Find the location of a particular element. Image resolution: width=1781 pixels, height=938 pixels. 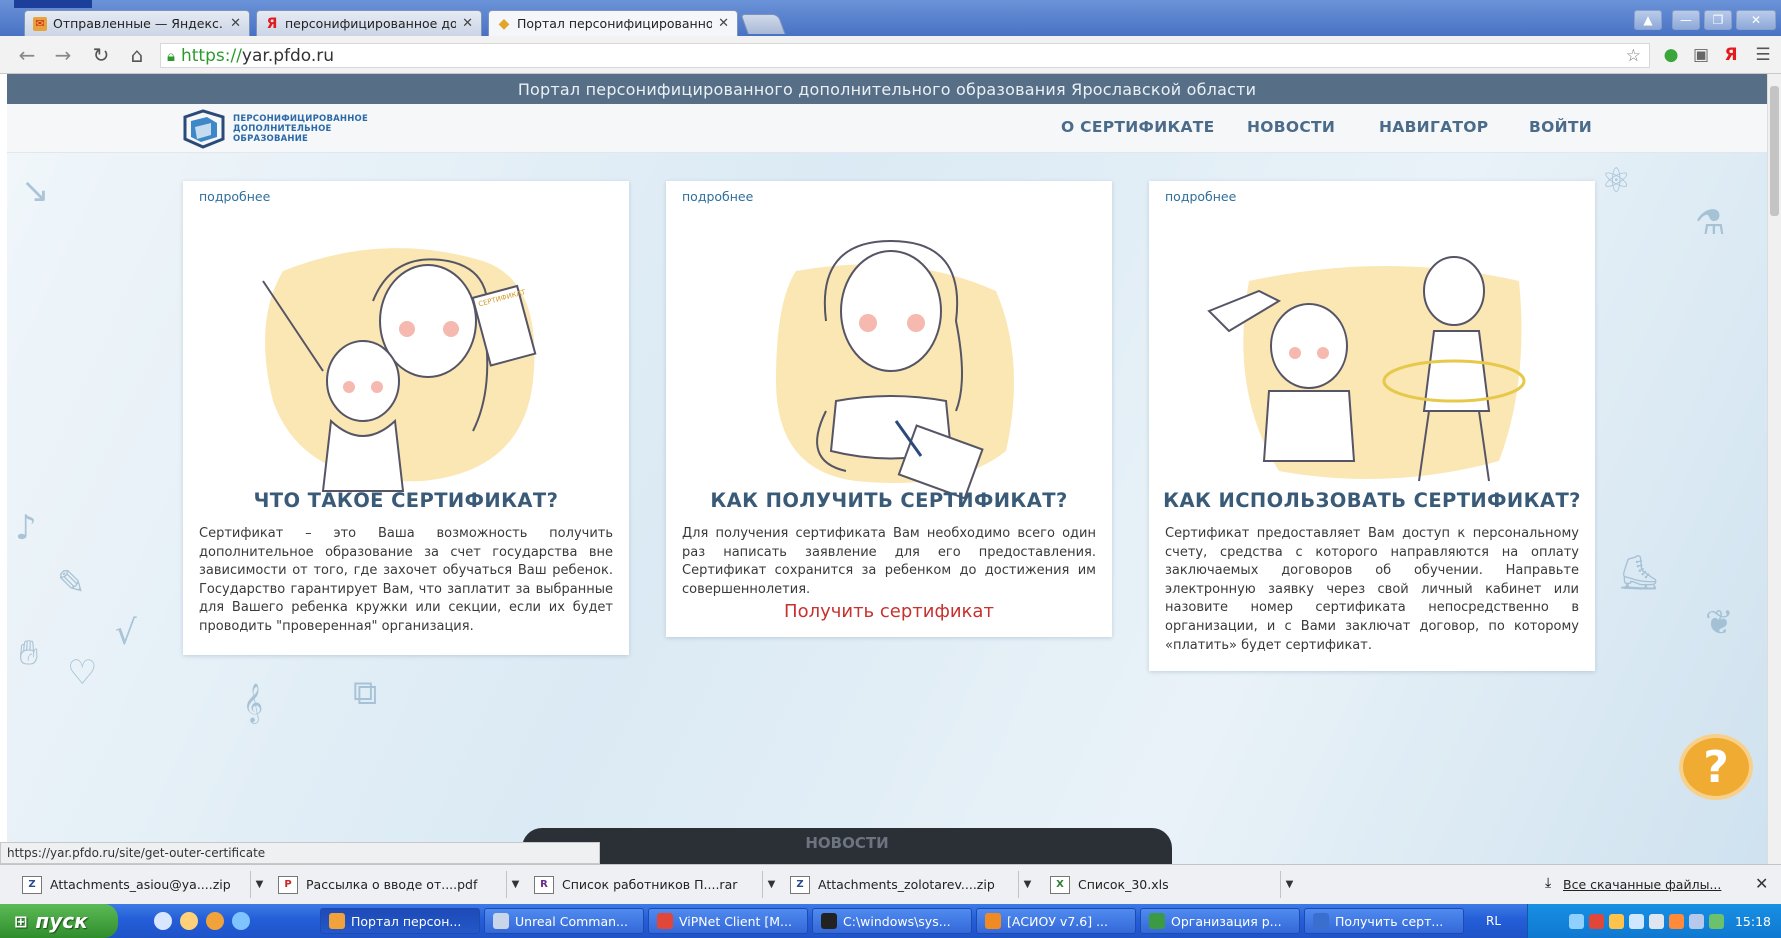

tray-app-icon is located at coordinates (1716, 921).